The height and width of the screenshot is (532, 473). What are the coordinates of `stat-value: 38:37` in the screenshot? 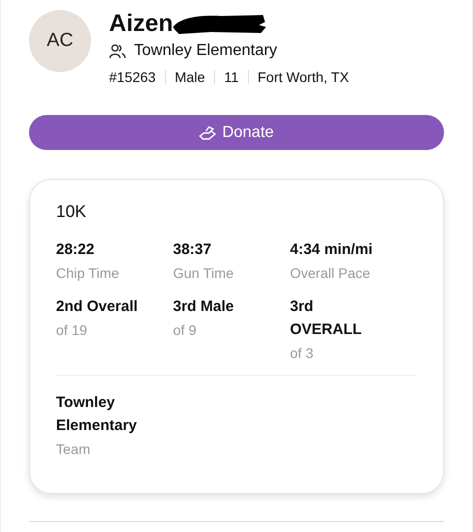 It's located at (192, 250).